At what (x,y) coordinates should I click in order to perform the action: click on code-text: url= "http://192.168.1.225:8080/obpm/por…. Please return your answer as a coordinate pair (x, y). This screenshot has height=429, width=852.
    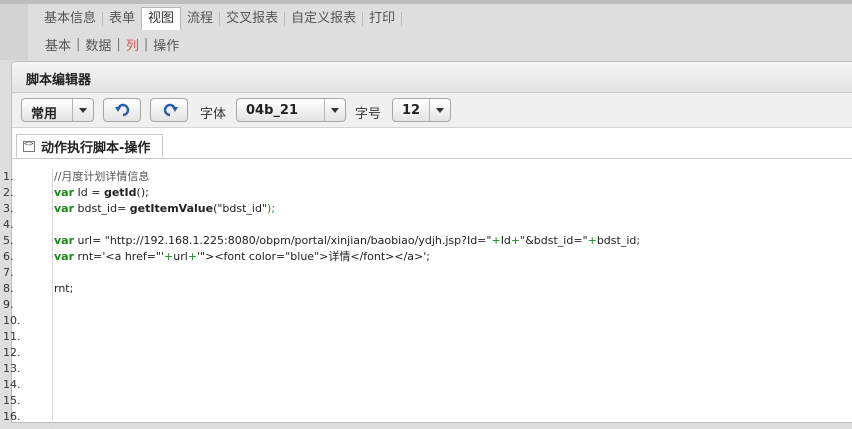
    Looking at the image, I should click on (283, 240).